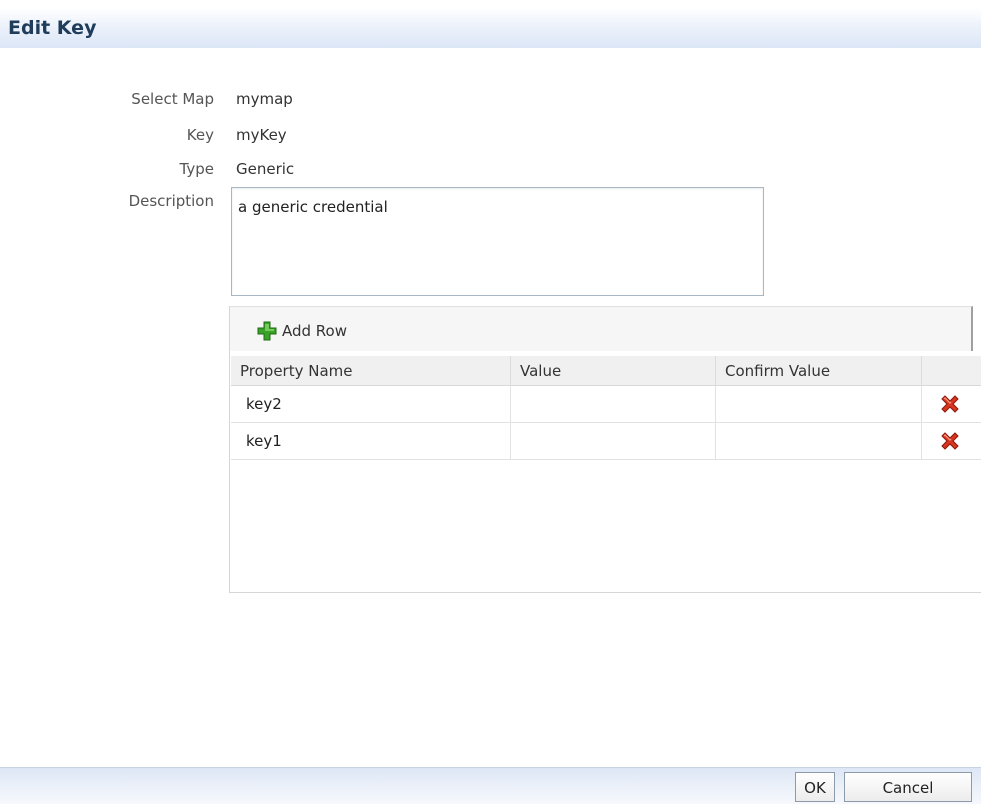  Describe the element at coordinates (267, 331) in the screenshot. I see `green-plus-icon` at that location.